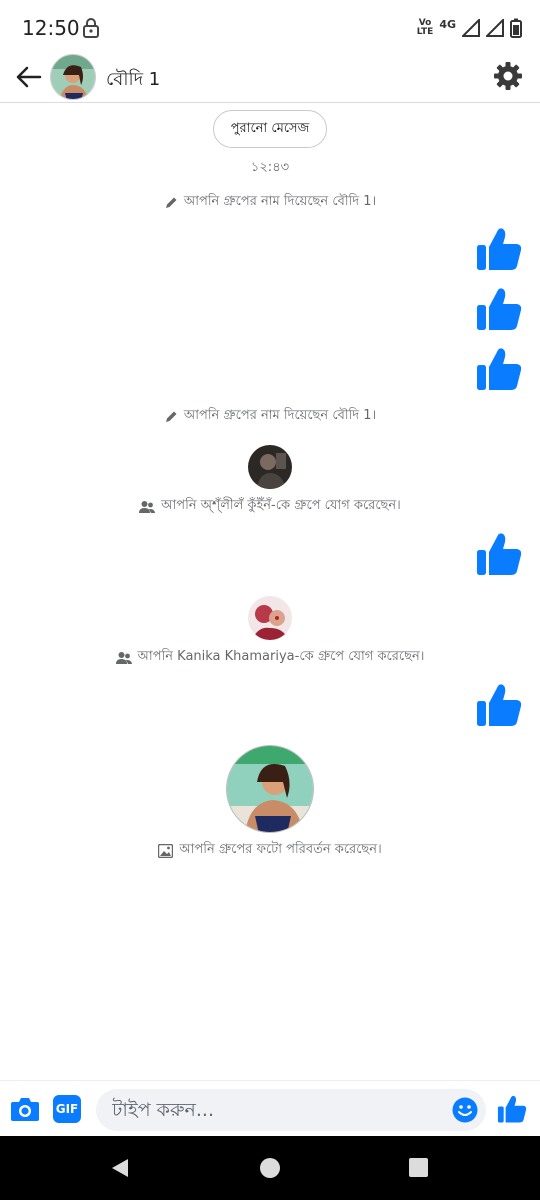 Image resolution: width=540 pixels, height=1200 pixels. I want to click on system-navigation-bar, so click(270, 1168).